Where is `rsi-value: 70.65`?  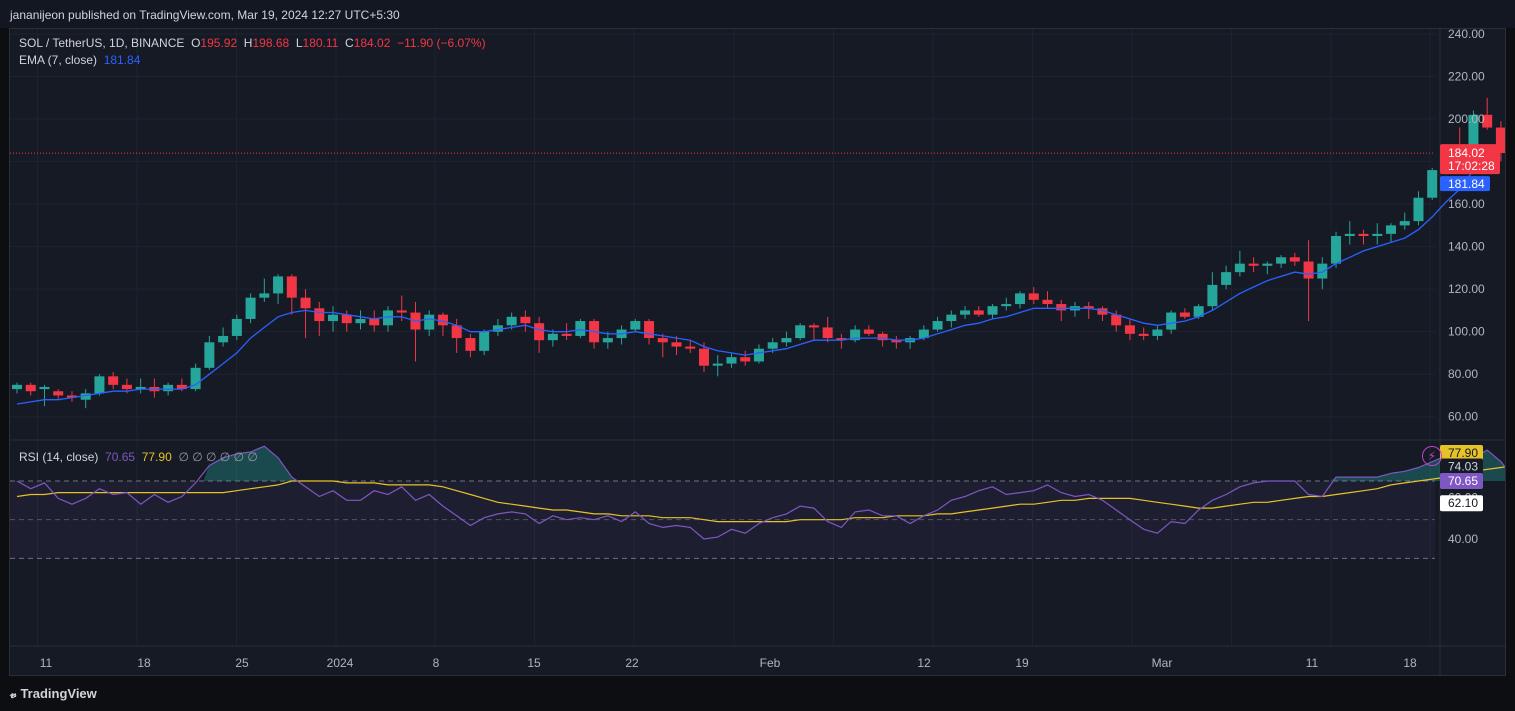 rsi-value: 70.65 is located at coordinates (120, 457).